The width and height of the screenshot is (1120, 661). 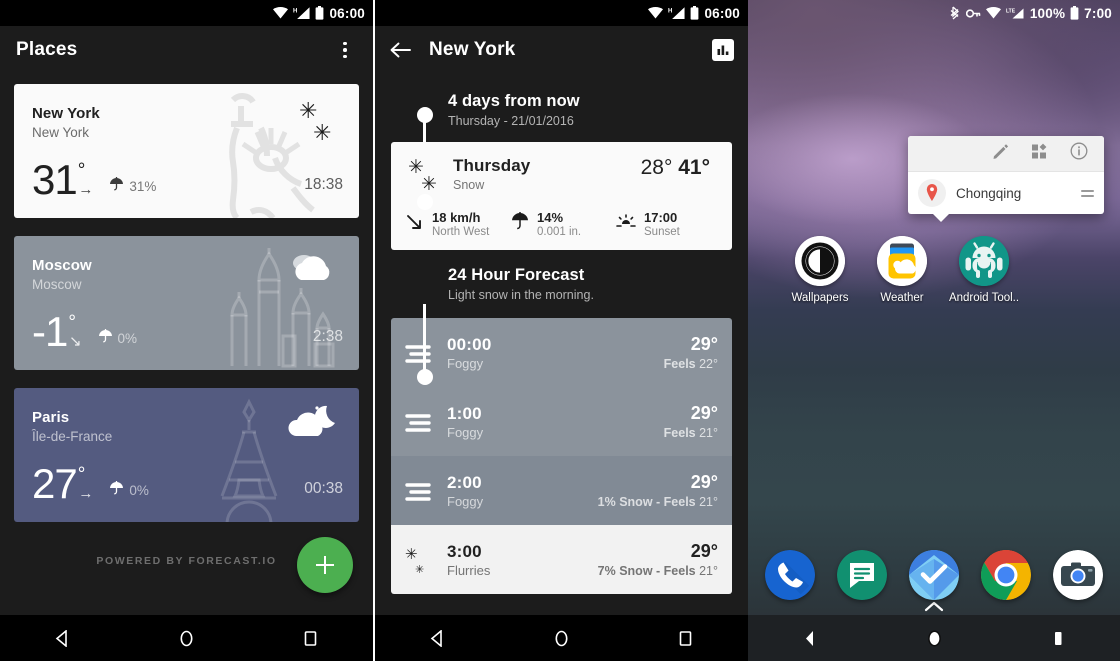 What do you see at coordinates (630, 502) in the screenshot?
I see `hour-precip: 1% Snow -` at bounding box center [630, 502].